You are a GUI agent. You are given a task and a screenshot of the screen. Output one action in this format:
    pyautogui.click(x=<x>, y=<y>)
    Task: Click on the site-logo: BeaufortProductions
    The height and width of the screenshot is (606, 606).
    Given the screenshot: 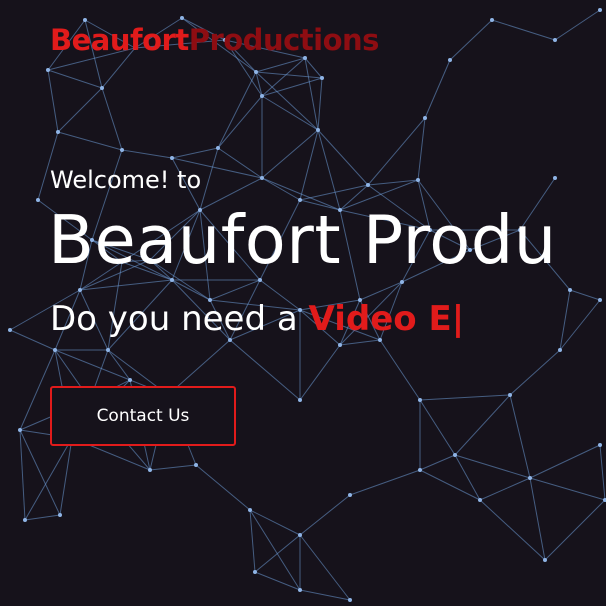 What is the action you would take?
    pyautogui.click(x=214, y=40)
    